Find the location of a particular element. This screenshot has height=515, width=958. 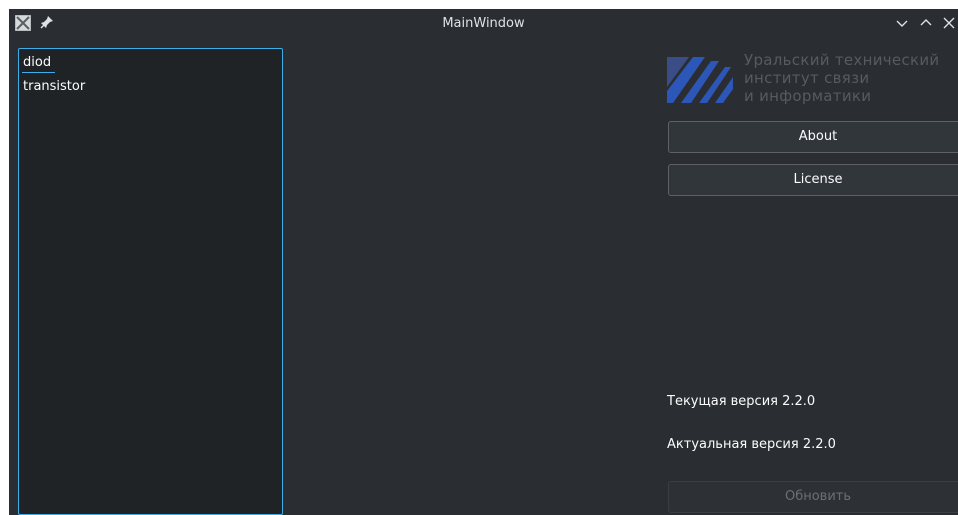

about-button: About is located at coordinates (813, 137).